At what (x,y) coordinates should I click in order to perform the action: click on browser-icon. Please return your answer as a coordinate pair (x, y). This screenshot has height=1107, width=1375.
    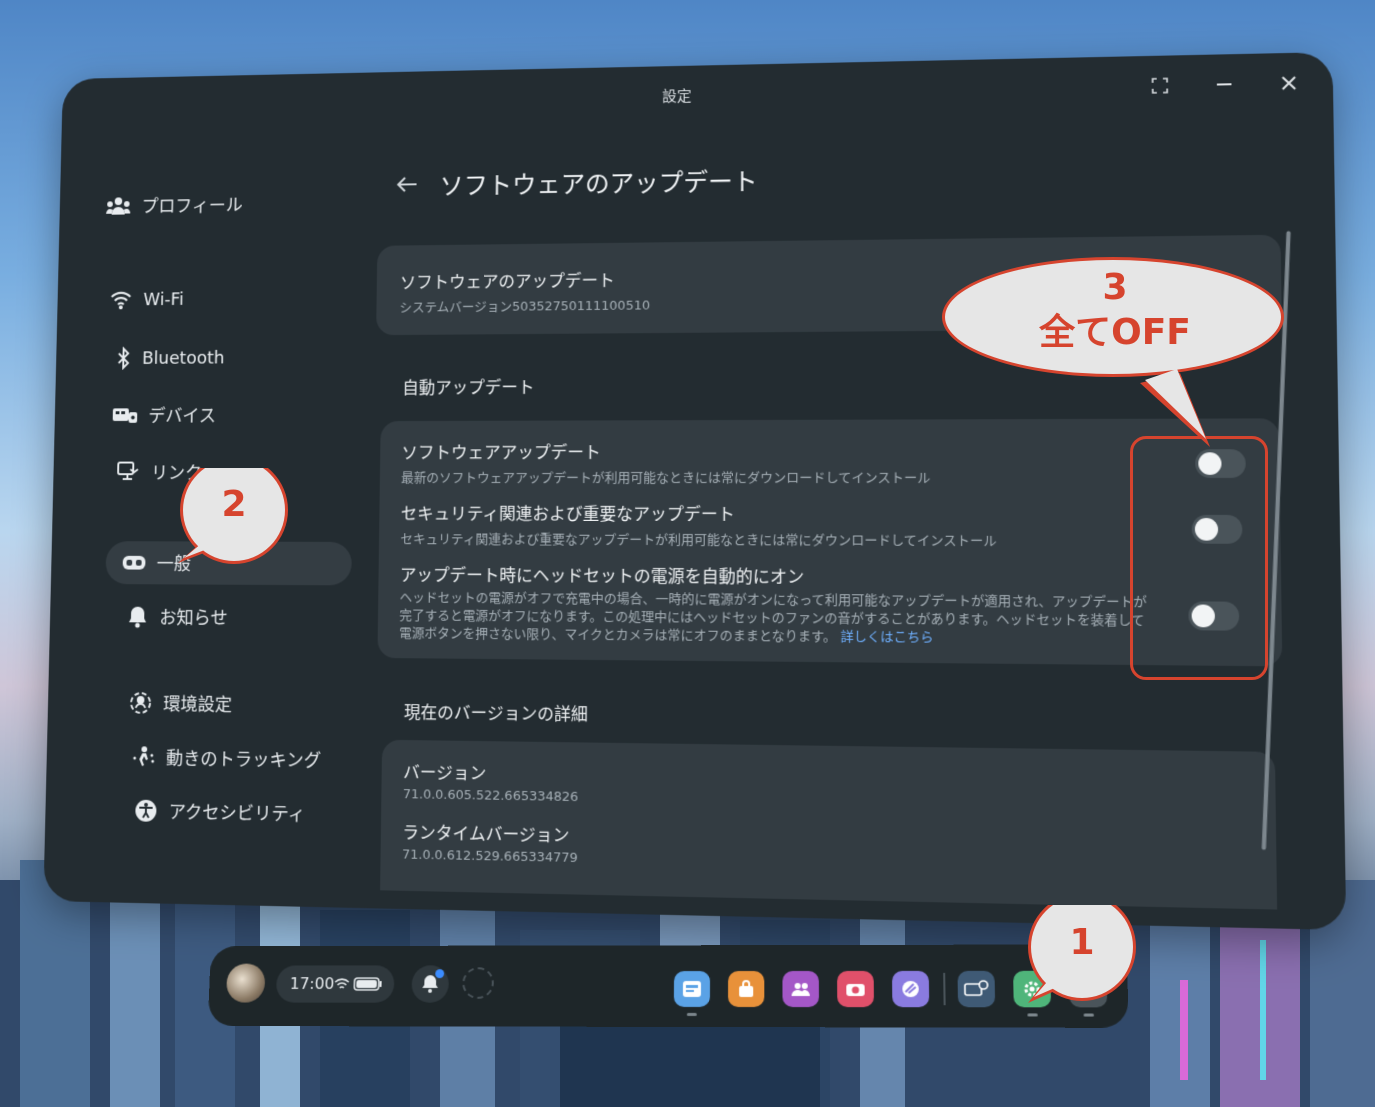
    Looking at the image, I should click on (692, 989).